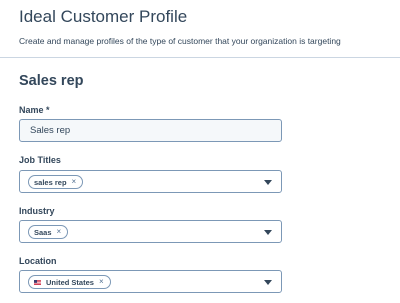 The height and width of the screenshot is (303, 400). What do you see at coordinates (150, 130) in the screenshot?
I see `name-input` at bounding box center [150, 130].